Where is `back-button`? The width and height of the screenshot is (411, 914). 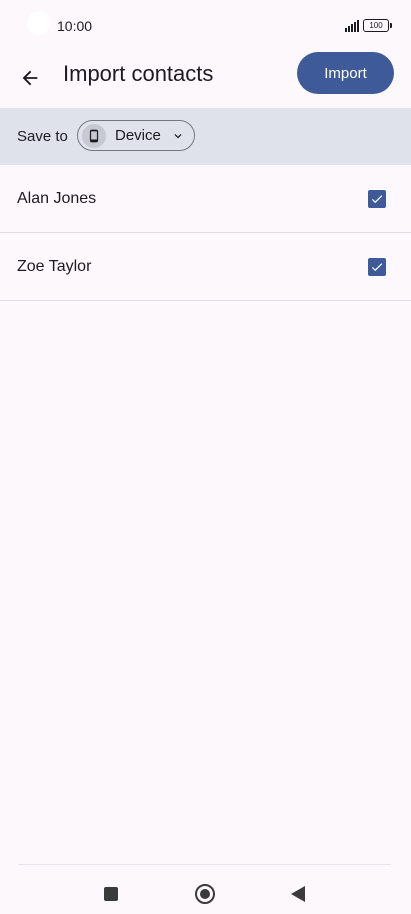 back-button is located at coordinates (30, 78).